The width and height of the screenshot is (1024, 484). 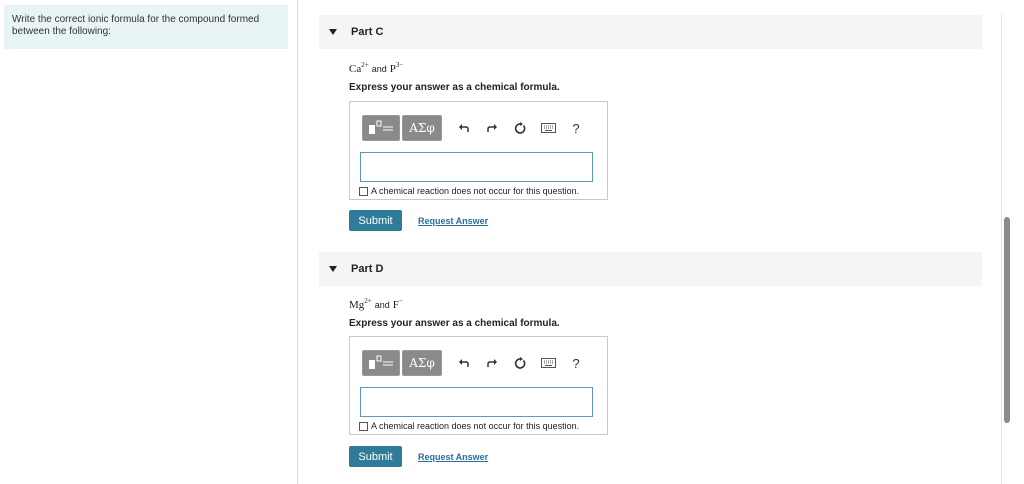 What do you see at coordinates (400, 301) in the screenshot?
I see `anion-charge: −` at bounding box center [400, 301].